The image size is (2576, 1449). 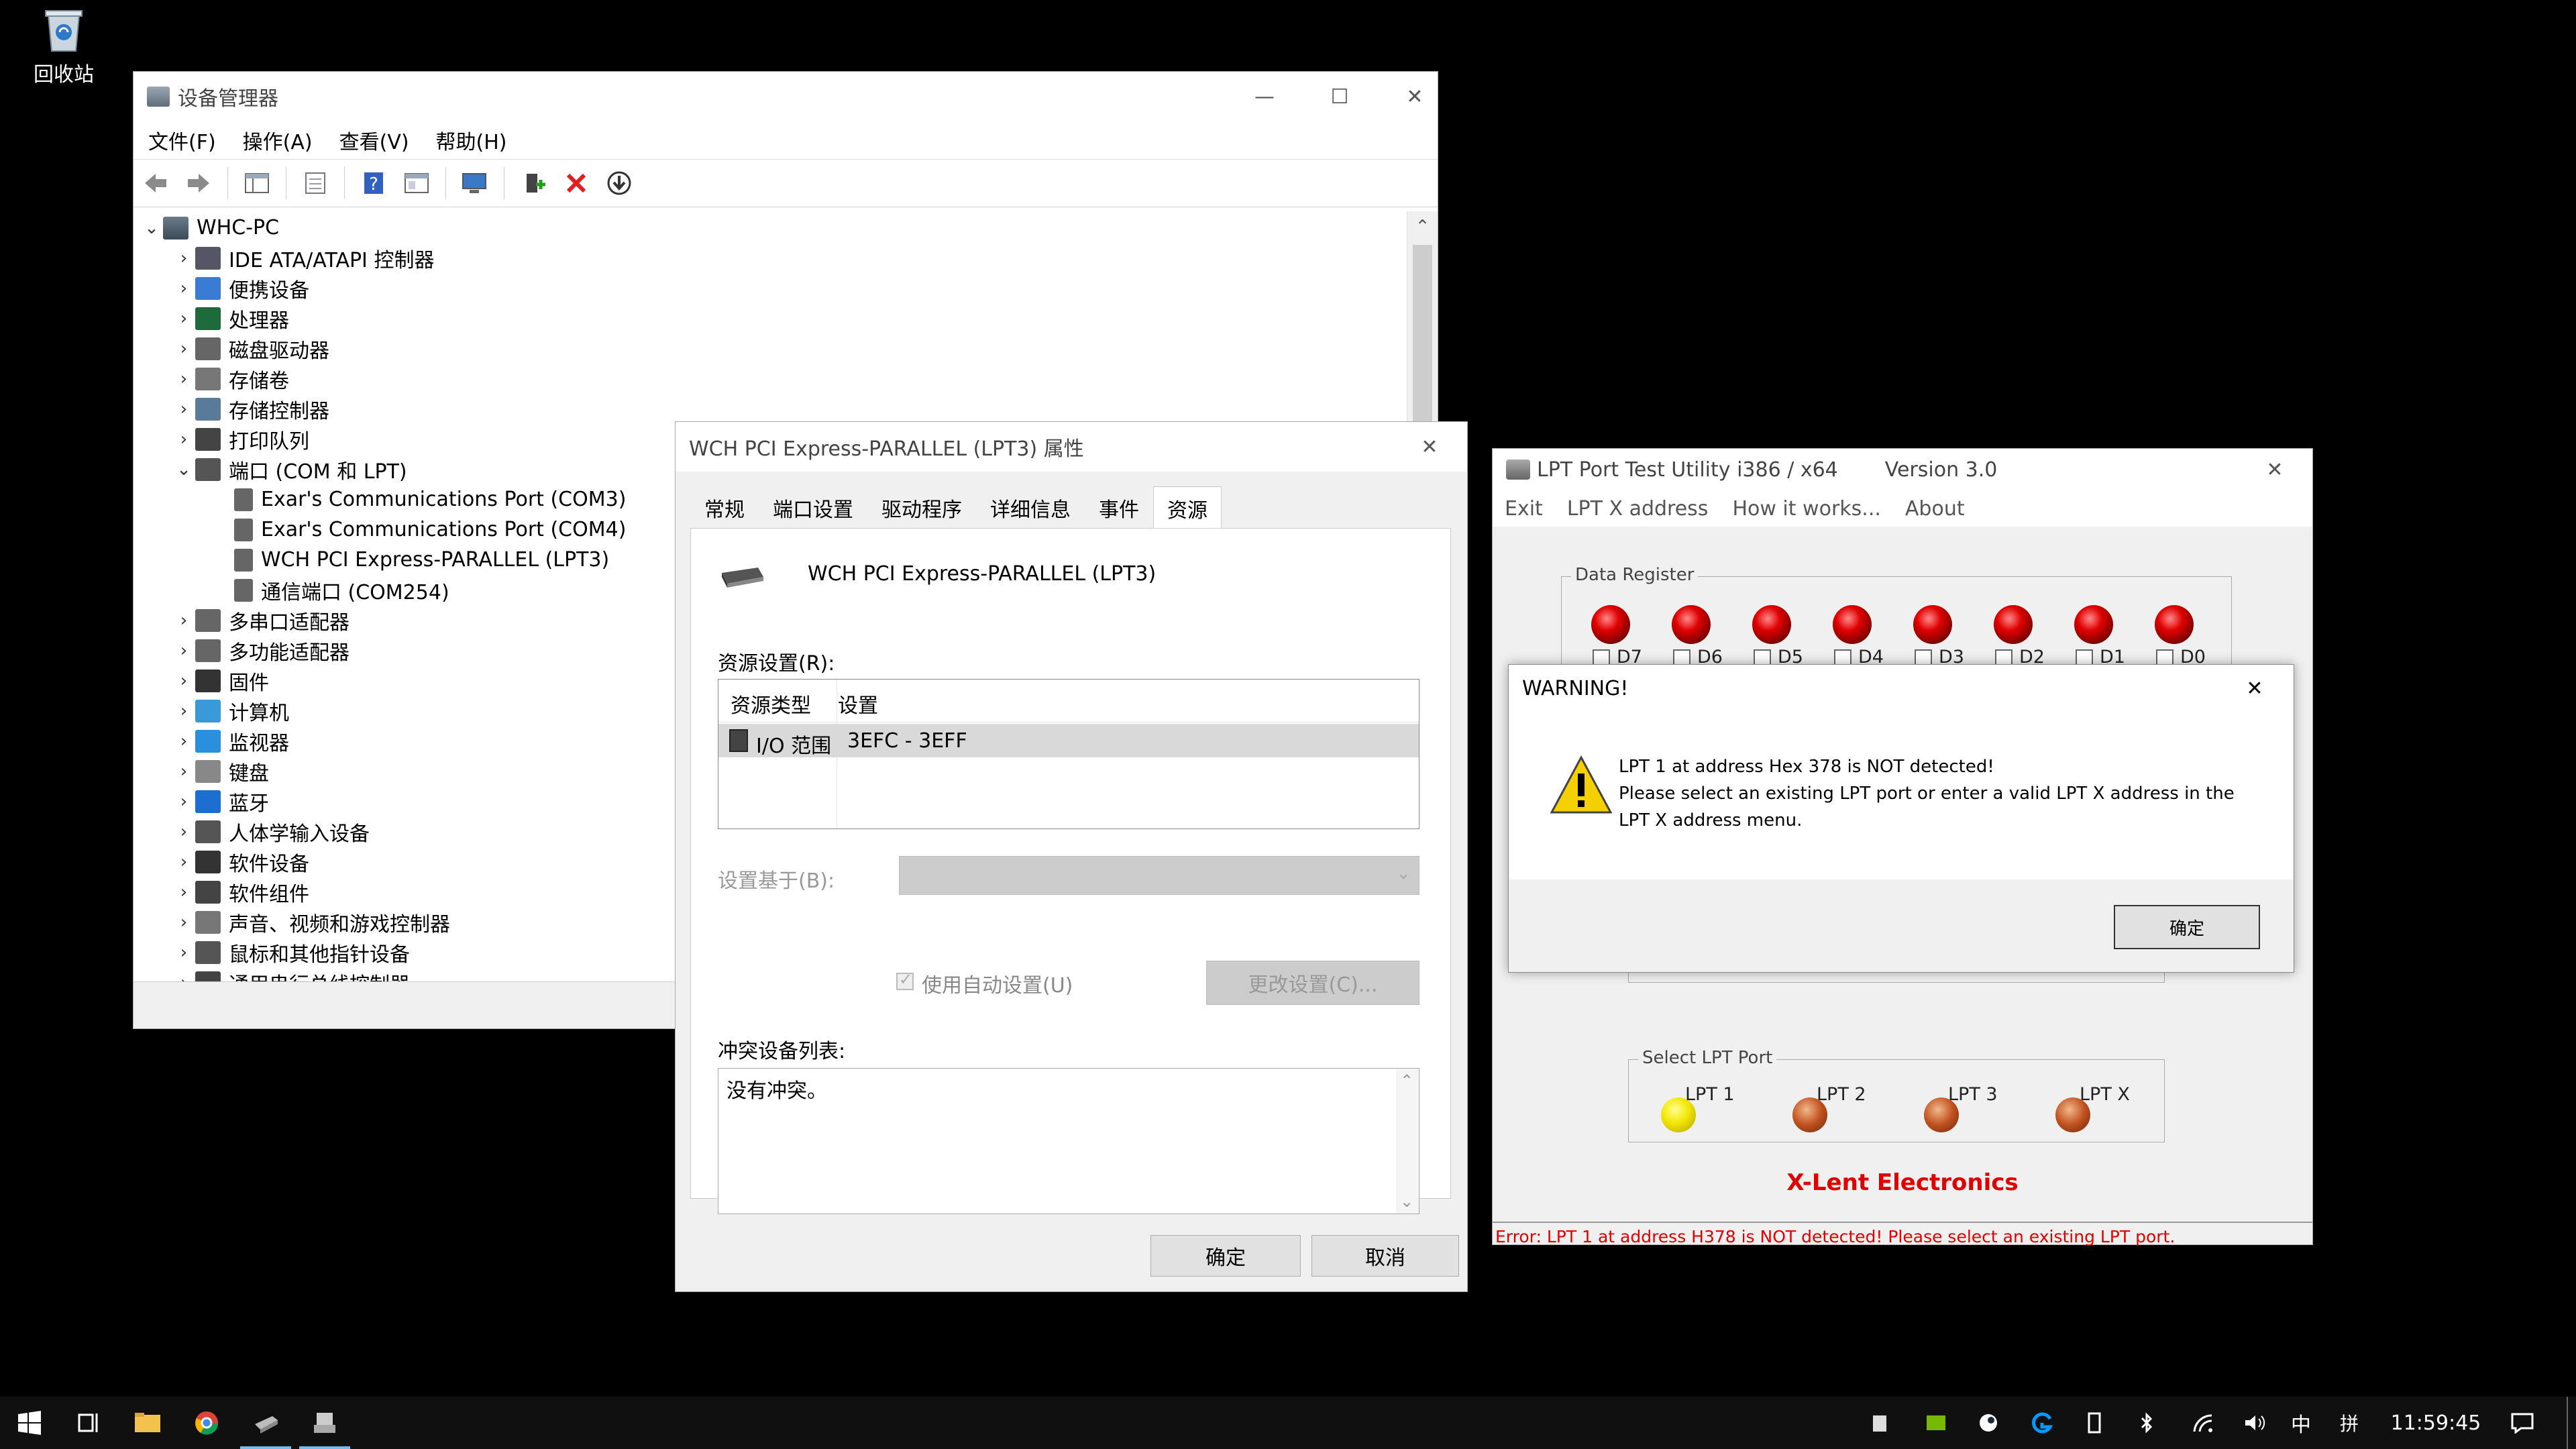 What do you see at coordinates (771, 703) in the screenshot?
I see `col-resource-type: 资源类型` at bounding box center [771, 703].